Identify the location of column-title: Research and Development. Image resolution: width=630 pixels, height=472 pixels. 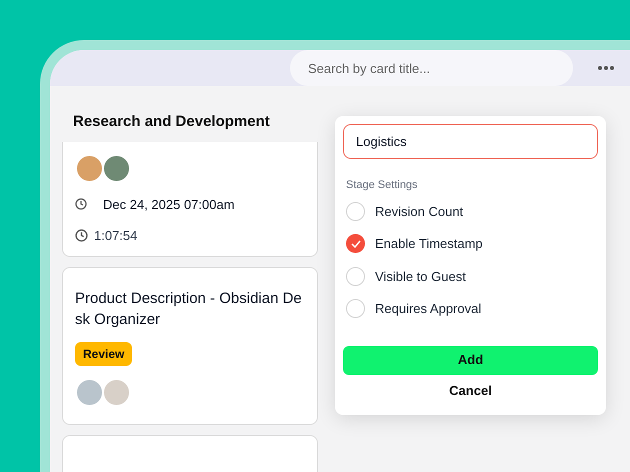
(172, 122).